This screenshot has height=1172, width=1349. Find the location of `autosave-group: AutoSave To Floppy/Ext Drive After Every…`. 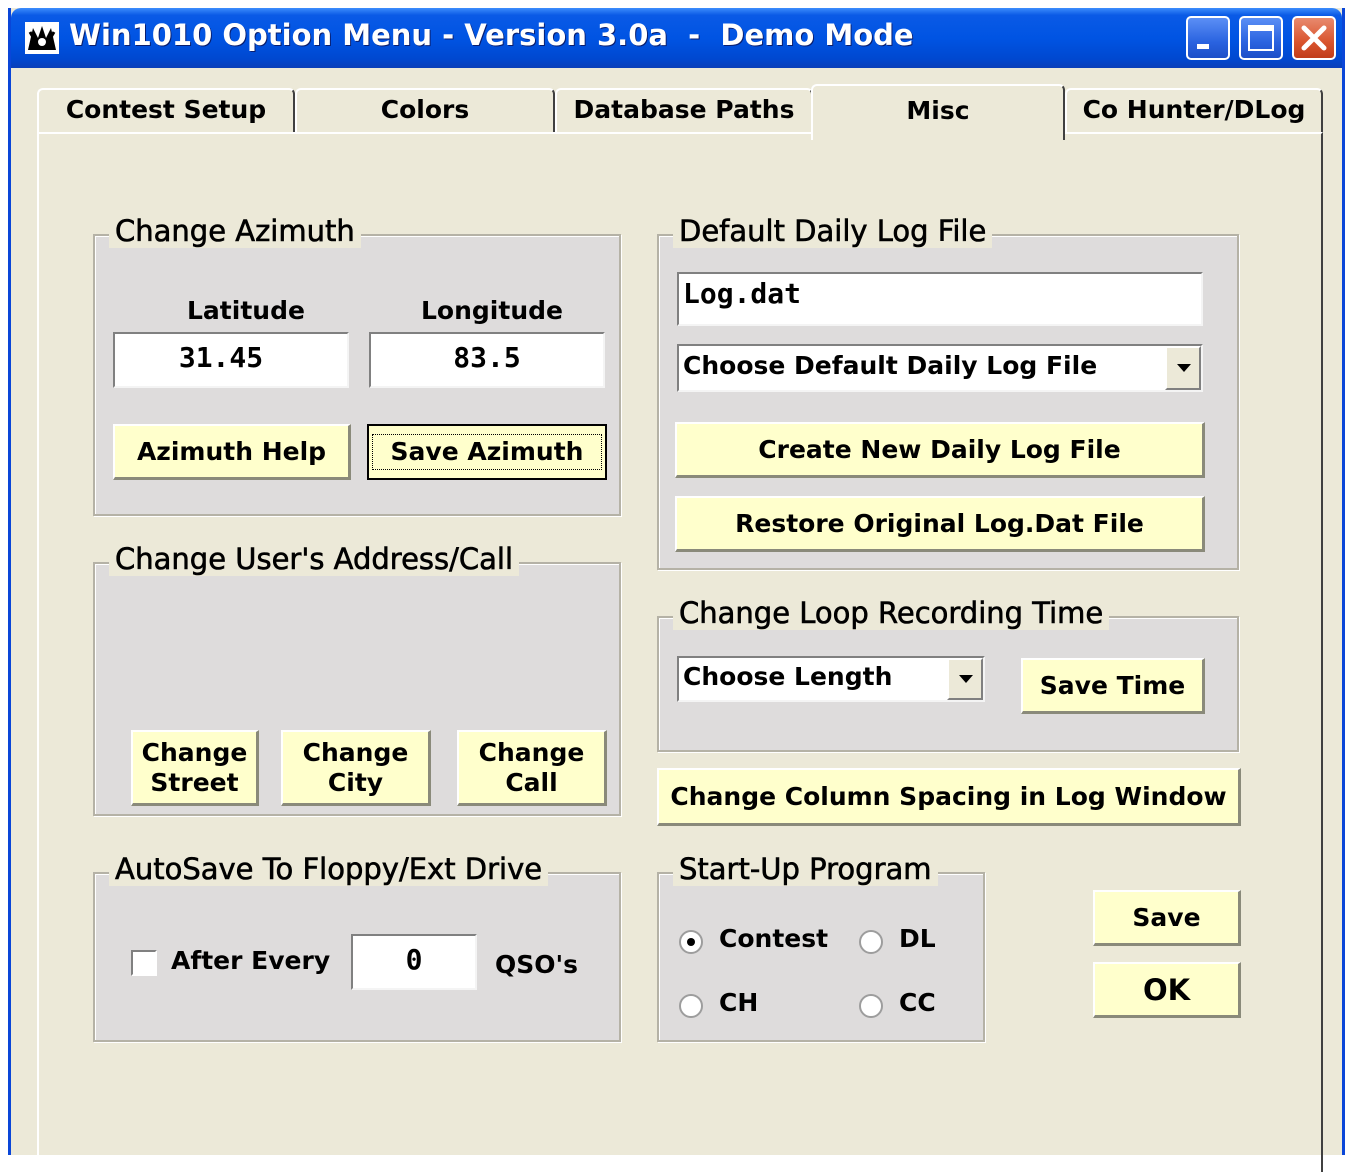

autosave-group: AutoSave To Floppy/Ext Drive After Every… is located at coordinates (357, 947).